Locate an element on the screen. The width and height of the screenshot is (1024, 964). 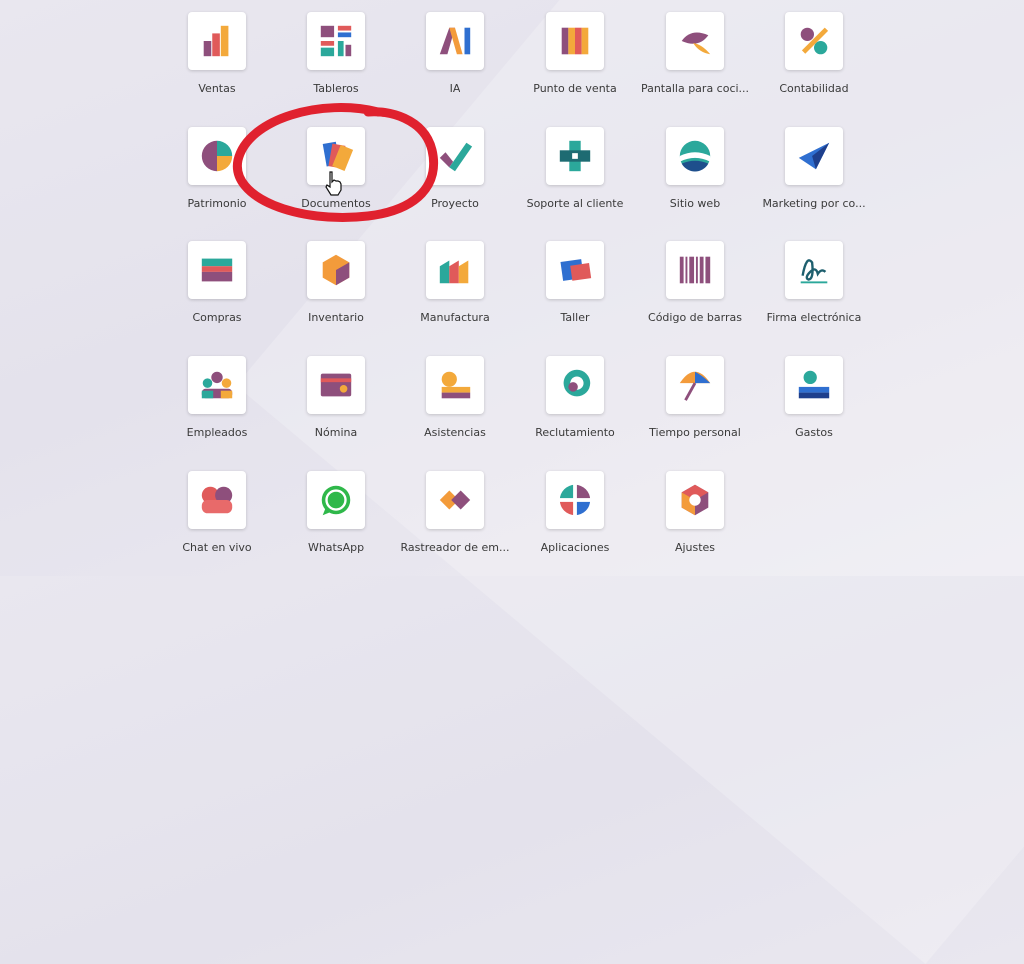
punto-de-venta-icon is located at coordinates (575, 41).